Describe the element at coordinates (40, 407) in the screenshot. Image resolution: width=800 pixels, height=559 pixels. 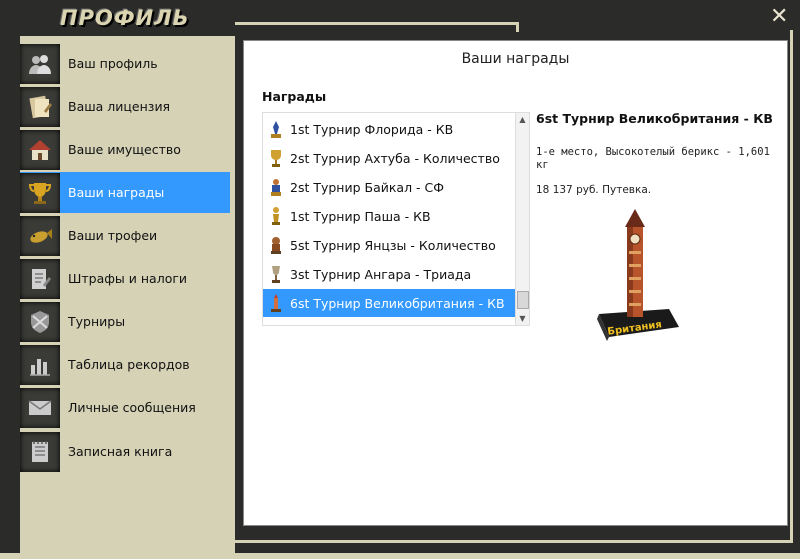
I see `envelope-icon` at that location.